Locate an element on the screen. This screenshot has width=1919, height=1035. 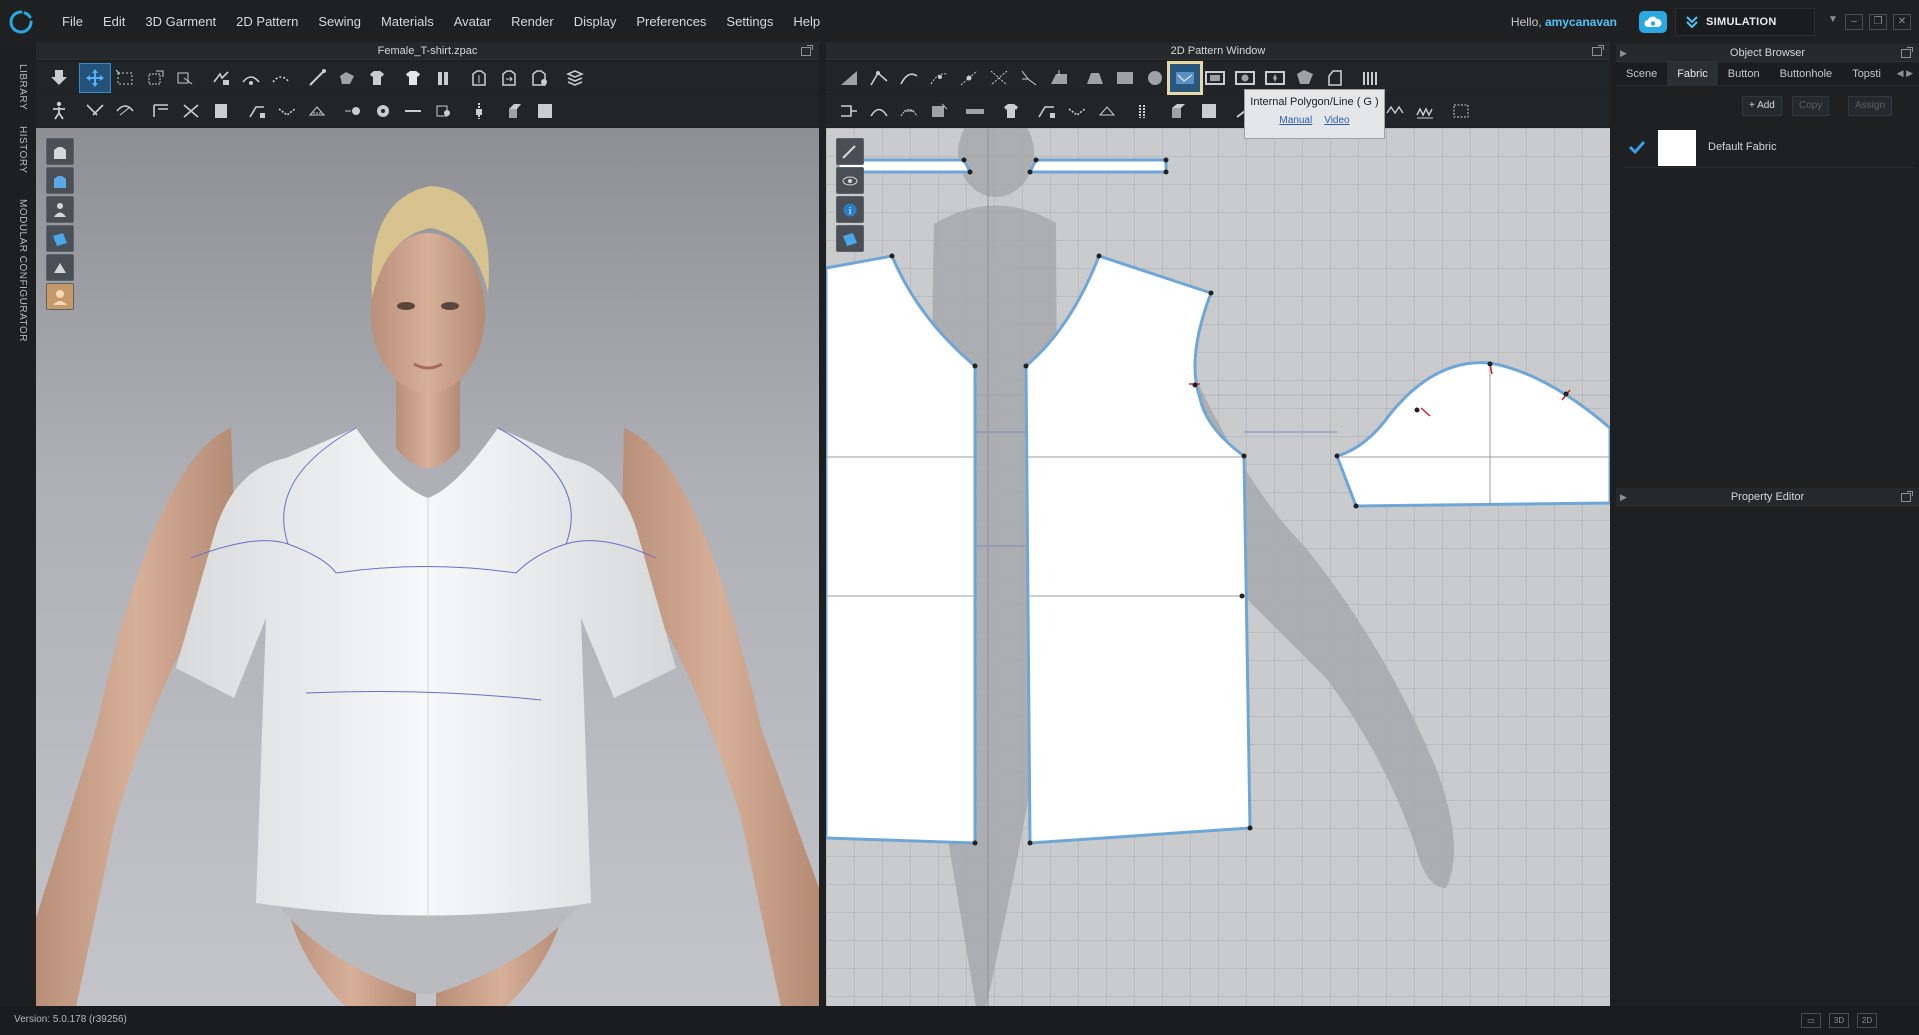
simulation-dropdown-icon: ▼ is located at coordinates (1833, 22).